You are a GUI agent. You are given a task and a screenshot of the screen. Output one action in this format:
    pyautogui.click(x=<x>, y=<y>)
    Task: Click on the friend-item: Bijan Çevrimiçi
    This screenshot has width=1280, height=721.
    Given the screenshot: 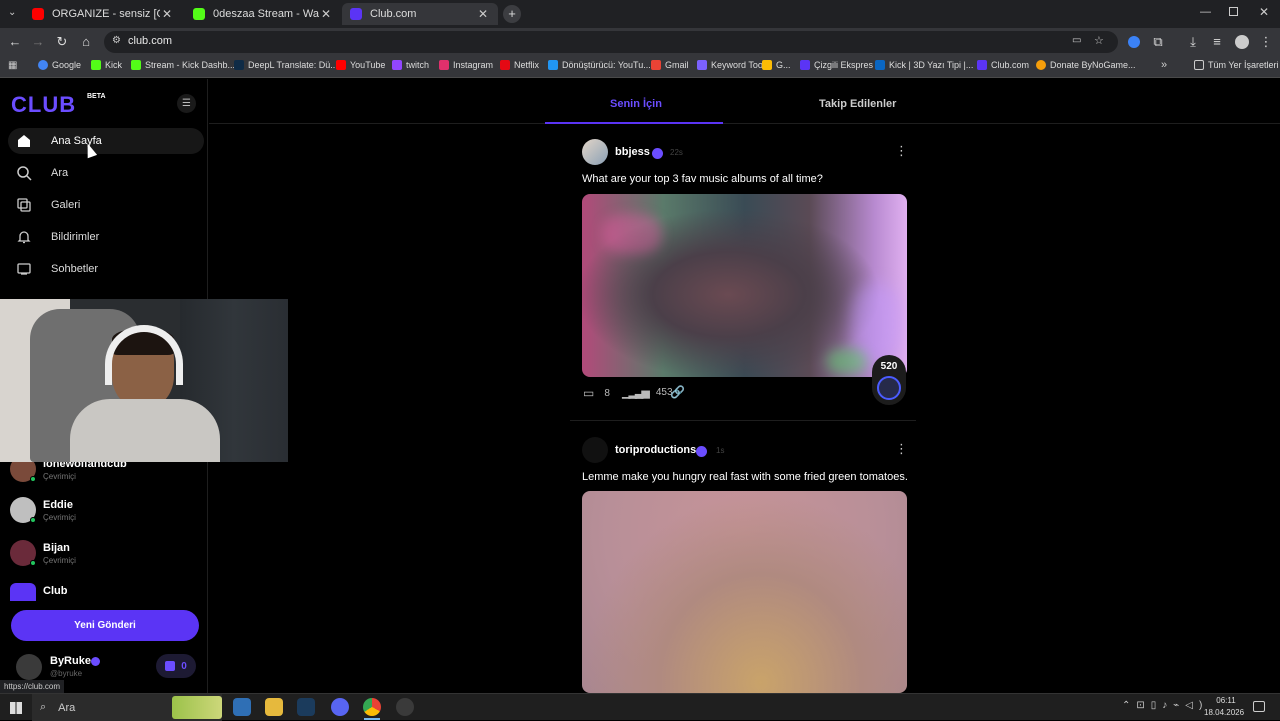 What is the action you would take?
    pyautogui.click(x=105, y=552)
    